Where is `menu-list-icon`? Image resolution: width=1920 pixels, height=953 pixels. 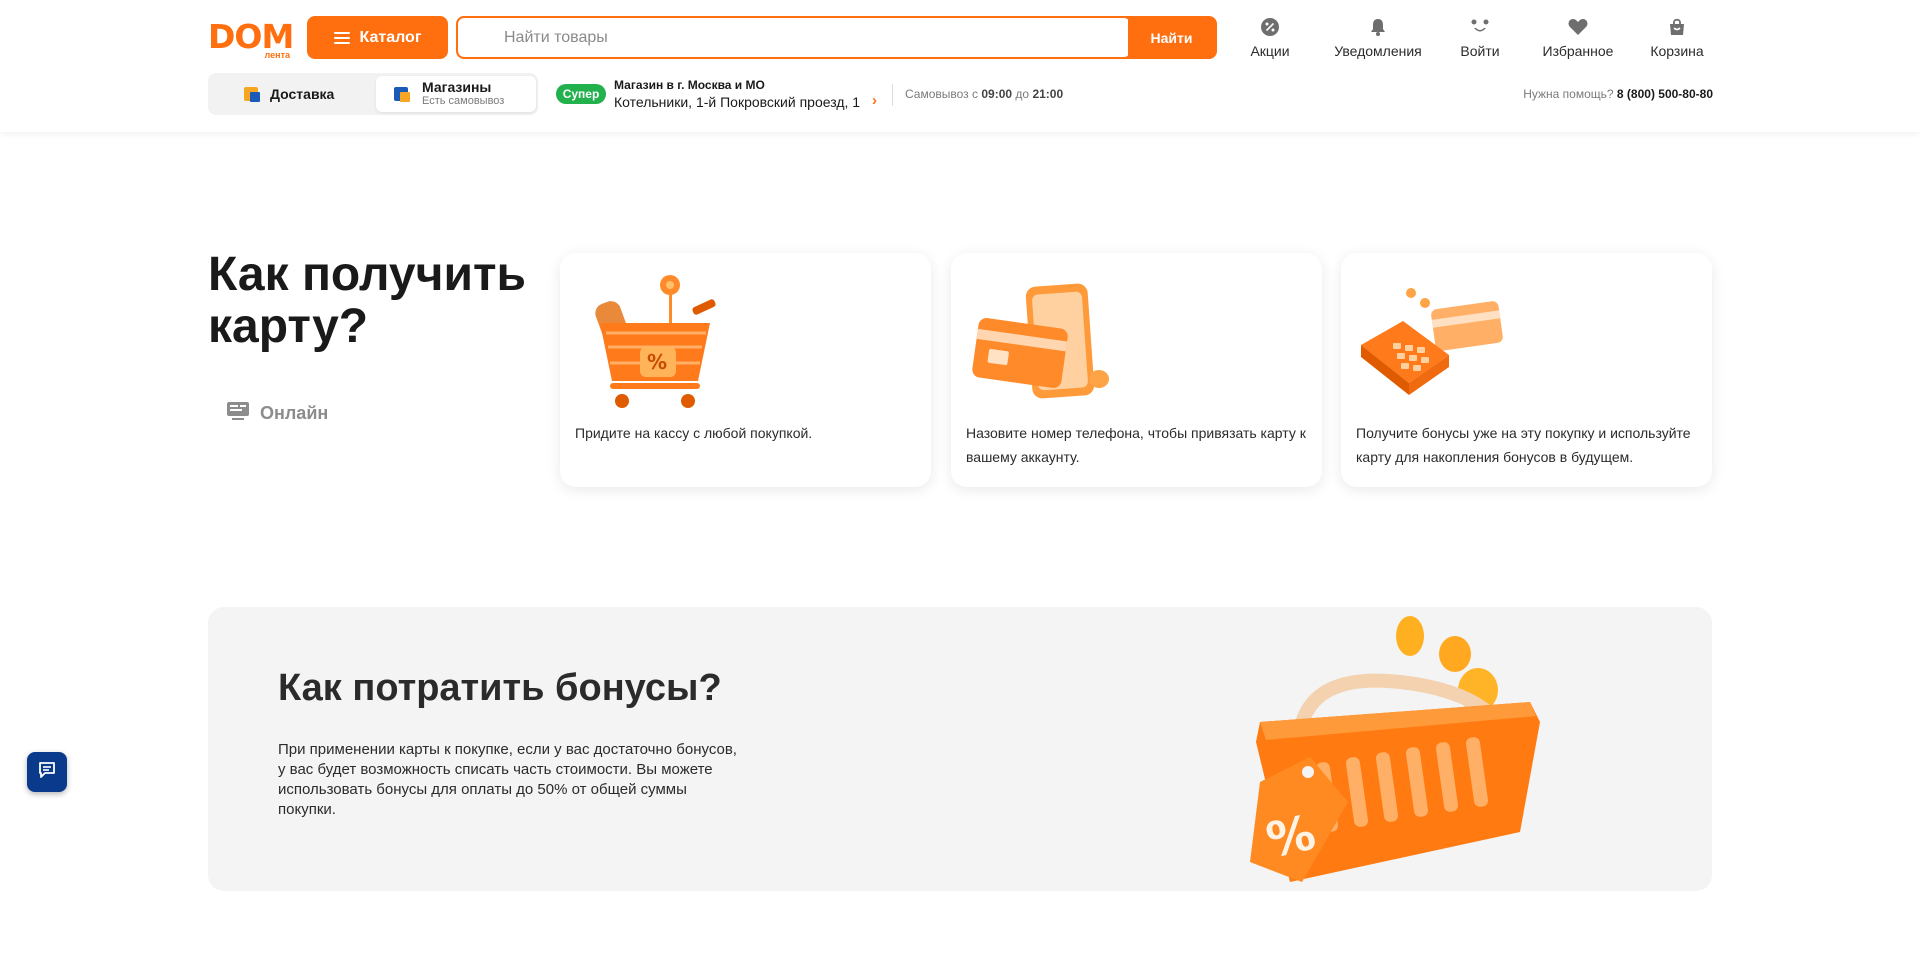
menu-list-icon is located at coordinates (341, 37).